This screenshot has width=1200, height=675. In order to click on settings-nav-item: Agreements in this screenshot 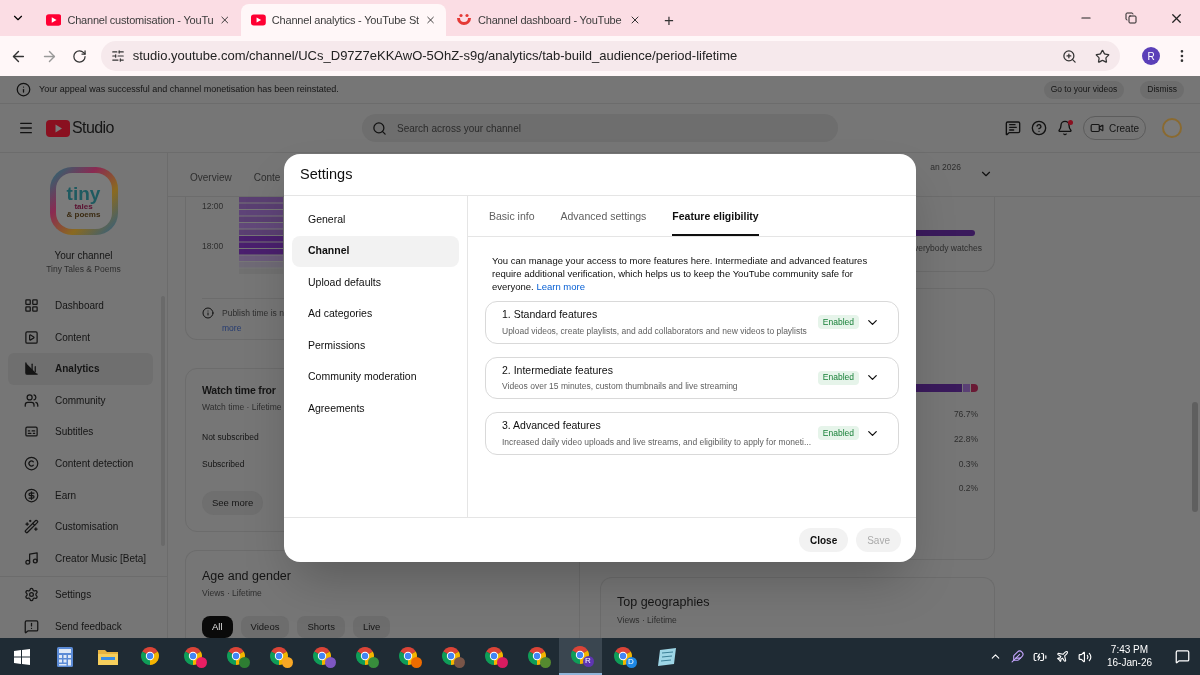, I will do `click(375, 409)`.